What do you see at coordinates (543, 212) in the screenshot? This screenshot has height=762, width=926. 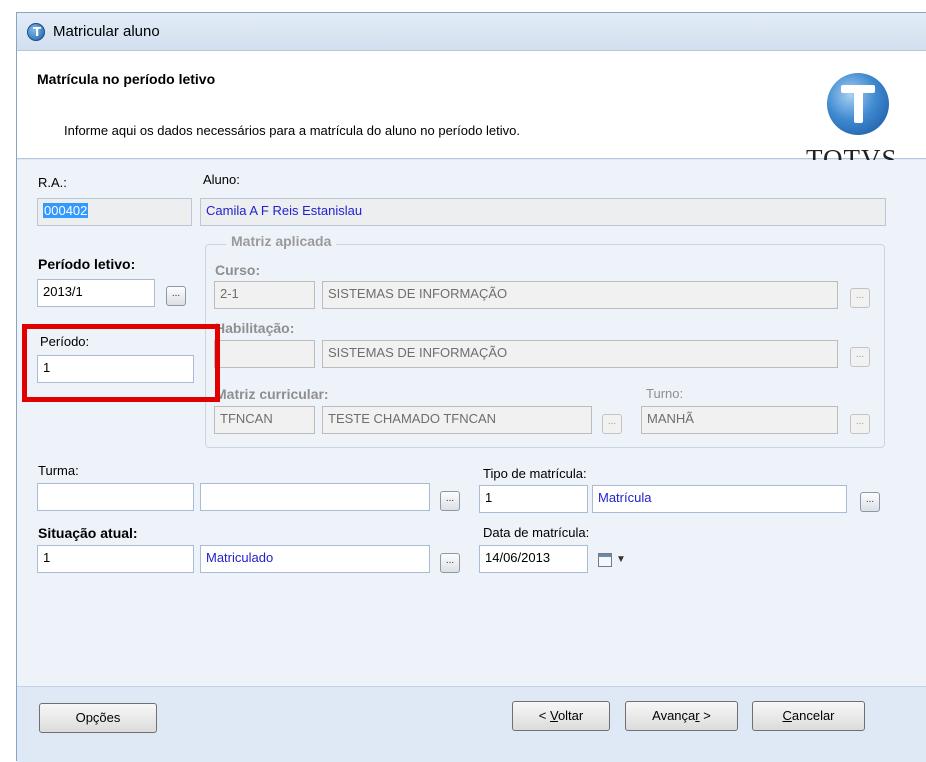 I see `aluno-field: Camila A F Reis Estanislau` at bounding box center [543, 212].